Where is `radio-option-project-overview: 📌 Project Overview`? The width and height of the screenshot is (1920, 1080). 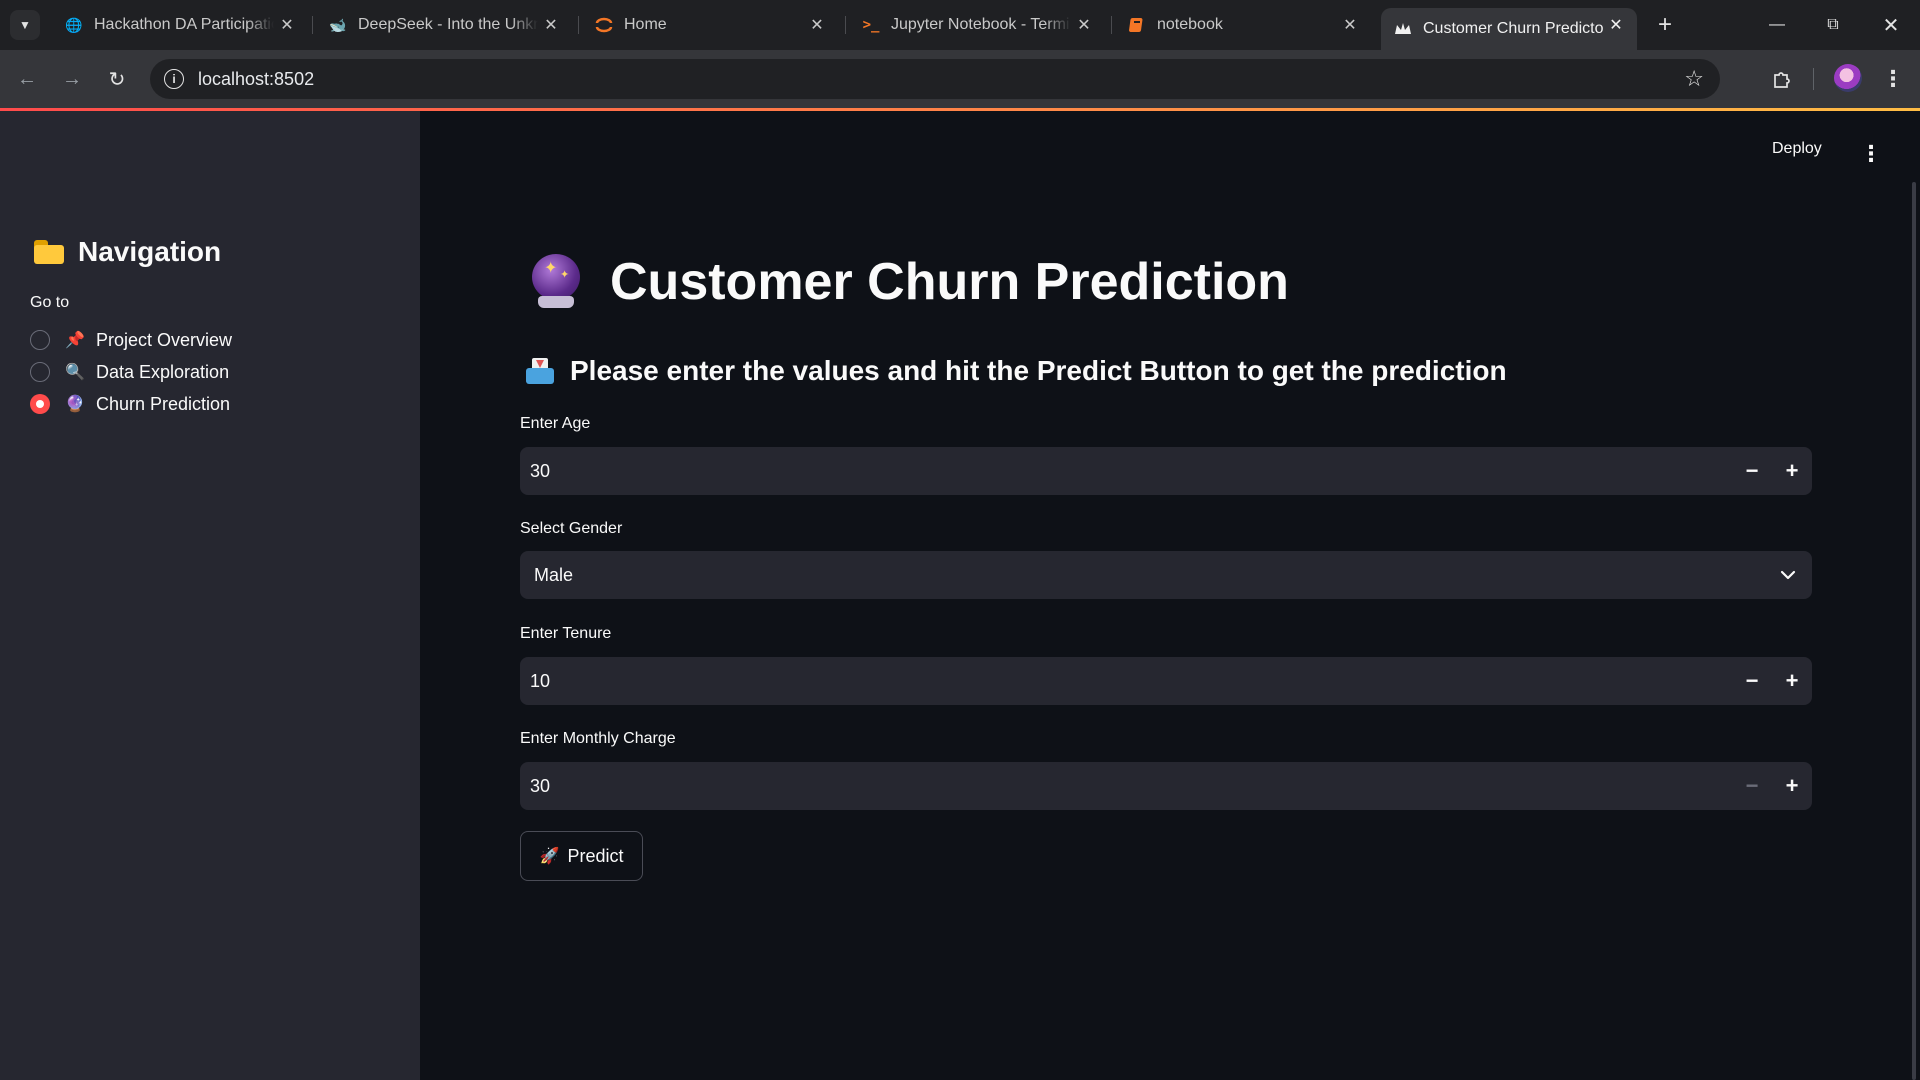 radio-option-project-overview: 📌 Project Overview is located at coordinates (131, 340).